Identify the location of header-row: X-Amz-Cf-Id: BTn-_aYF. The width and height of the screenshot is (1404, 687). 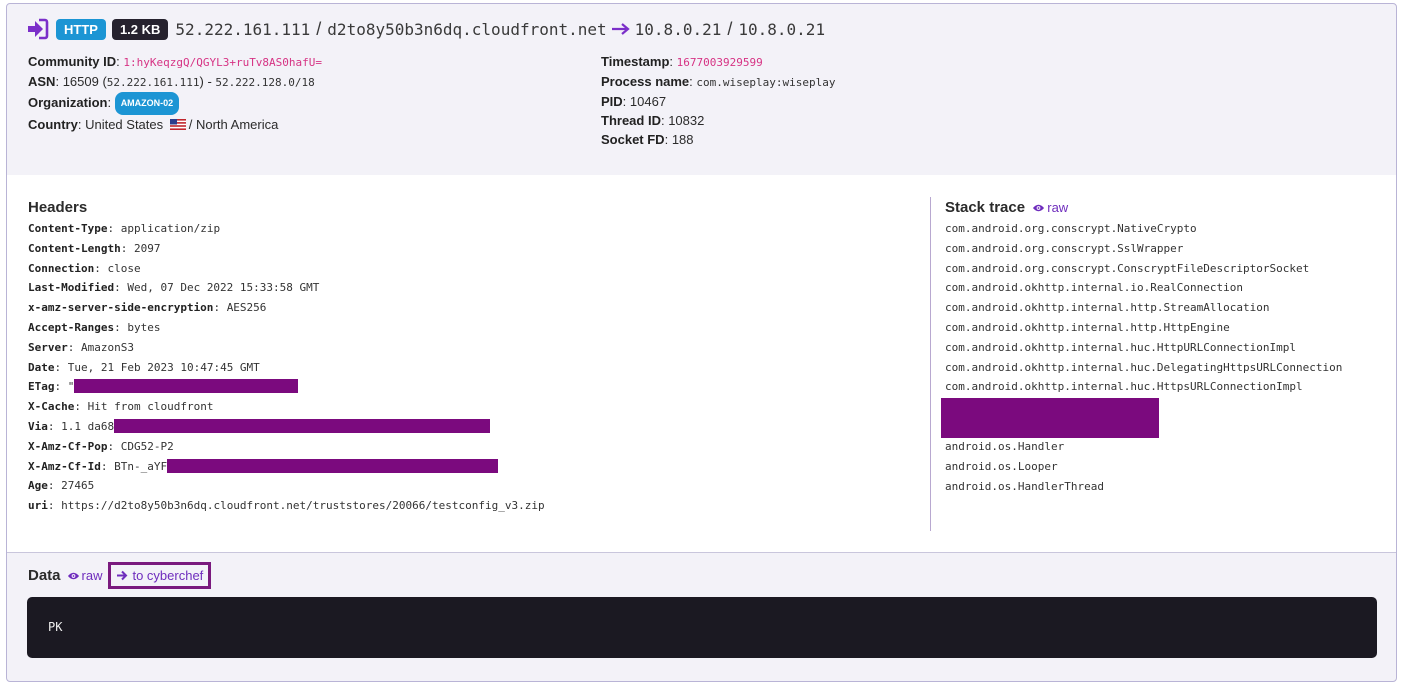
(468, 467).